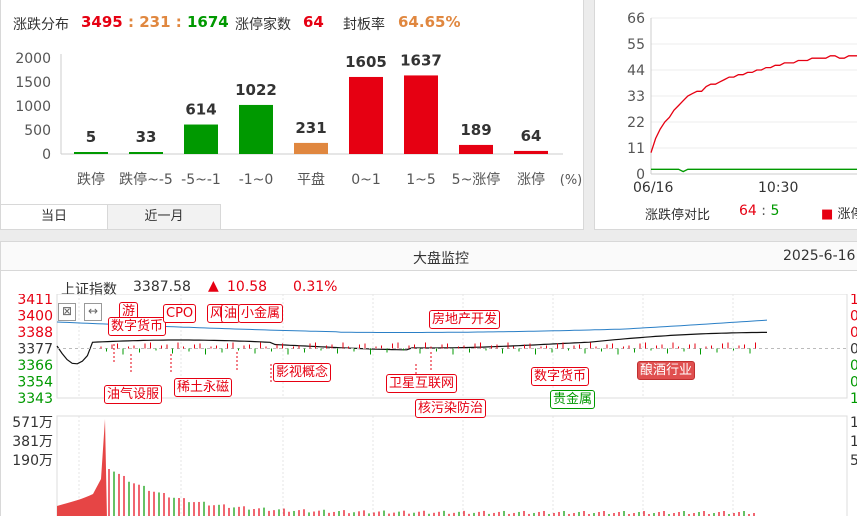 The height and width of the screenshot is (516, 857). What do you see at coordinates (742, 103) in the screenshot?
I see `limit-ratio-line-chart: 665544332211006/16 10:30` at bounding box center [742, 103].